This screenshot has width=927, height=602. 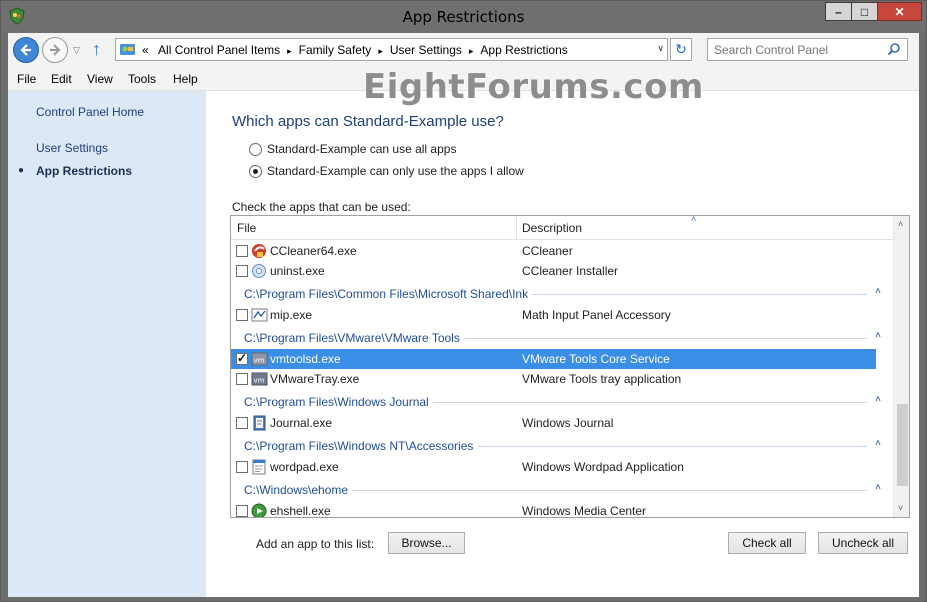 I want to click on app-file-name: uninst.exe, so click(x=297, y=271).